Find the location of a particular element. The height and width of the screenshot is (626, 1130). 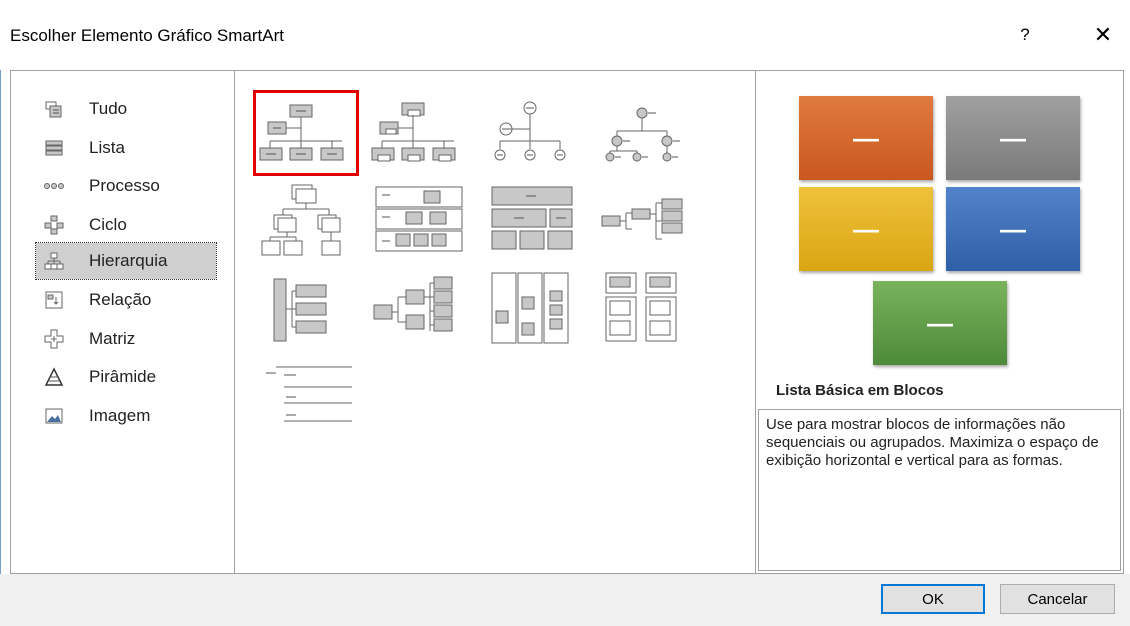

category-item-matrix: Matriz is located at coordinates (126, 339).